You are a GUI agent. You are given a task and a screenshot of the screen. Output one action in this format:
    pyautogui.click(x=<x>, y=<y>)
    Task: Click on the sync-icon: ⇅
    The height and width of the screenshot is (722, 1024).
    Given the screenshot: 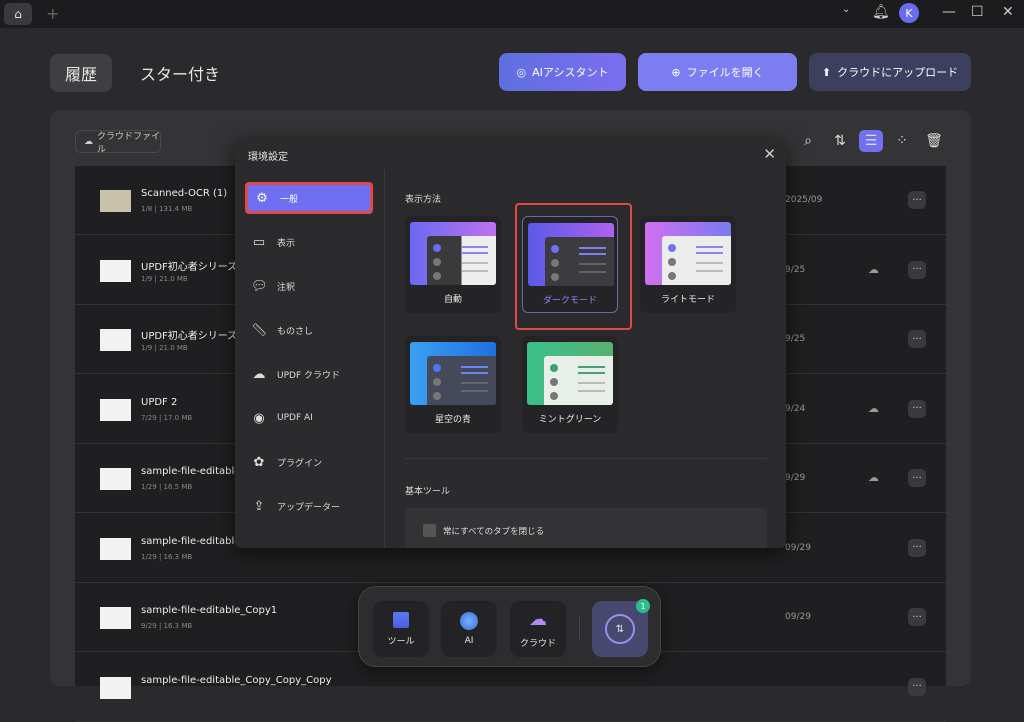 What is the action you would take?
    pyautogui.click(x=620, y=629)
    